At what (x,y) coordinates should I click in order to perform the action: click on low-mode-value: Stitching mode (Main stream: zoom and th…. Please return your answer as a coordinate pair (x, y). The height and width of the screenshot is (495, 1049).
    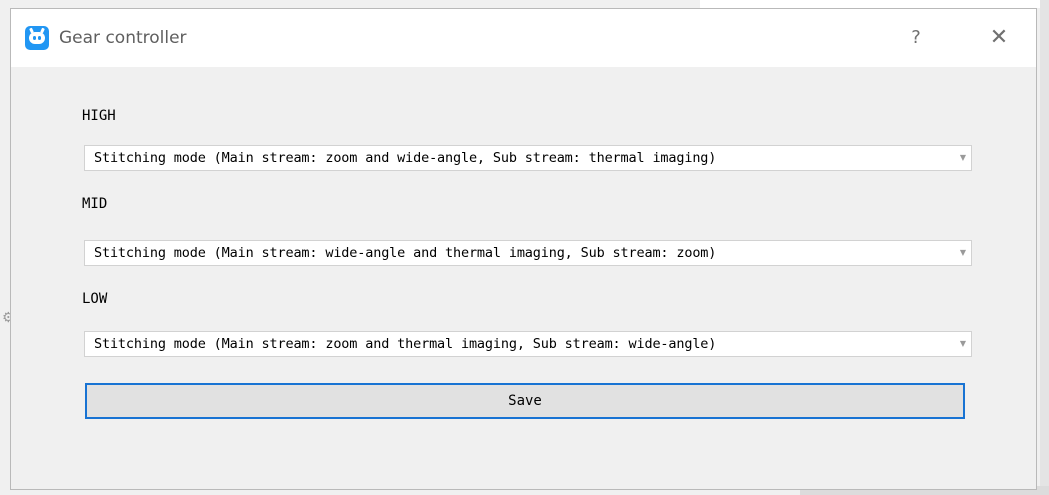
    Looking at the image, I should click on (405, 344).